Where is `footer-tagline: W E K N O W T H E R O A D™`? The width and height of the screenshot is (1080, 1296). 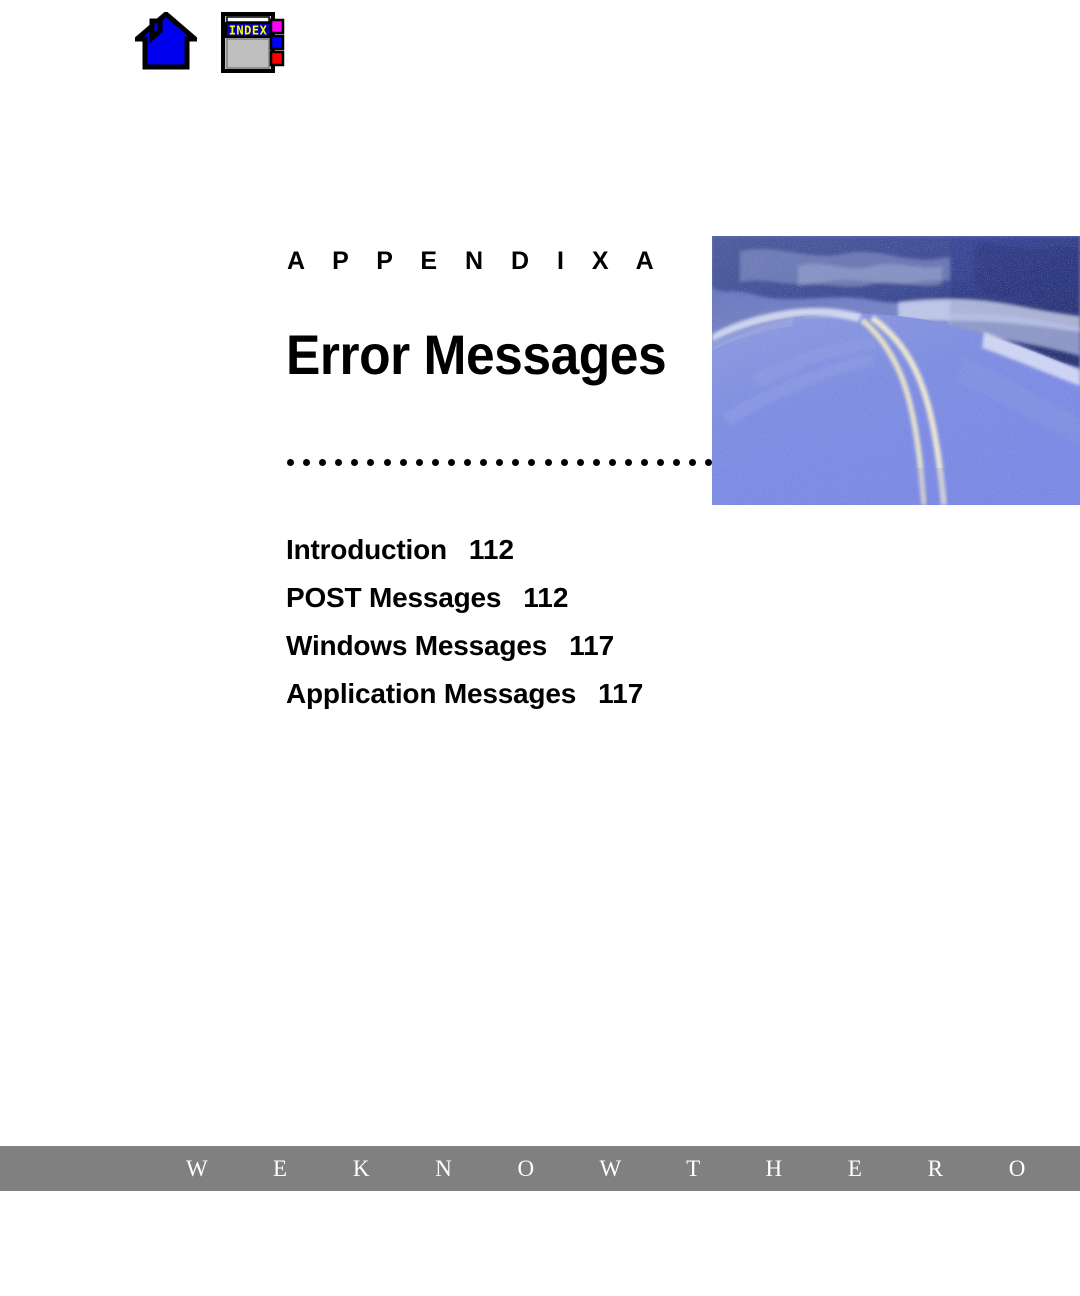 footer-tagline: W E K N O W T H E R O A D™ is located at coordinates (633, 1168).